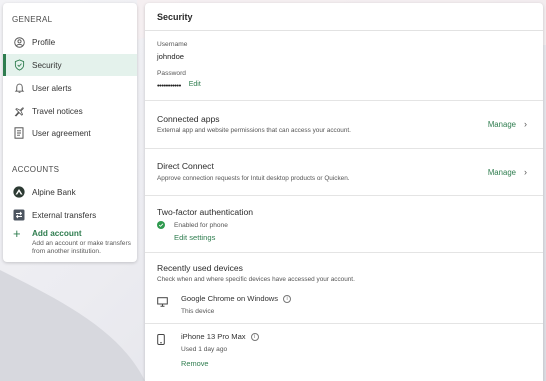  I want to click on direct-connect-title: Direct Connect, so click(185, 166).